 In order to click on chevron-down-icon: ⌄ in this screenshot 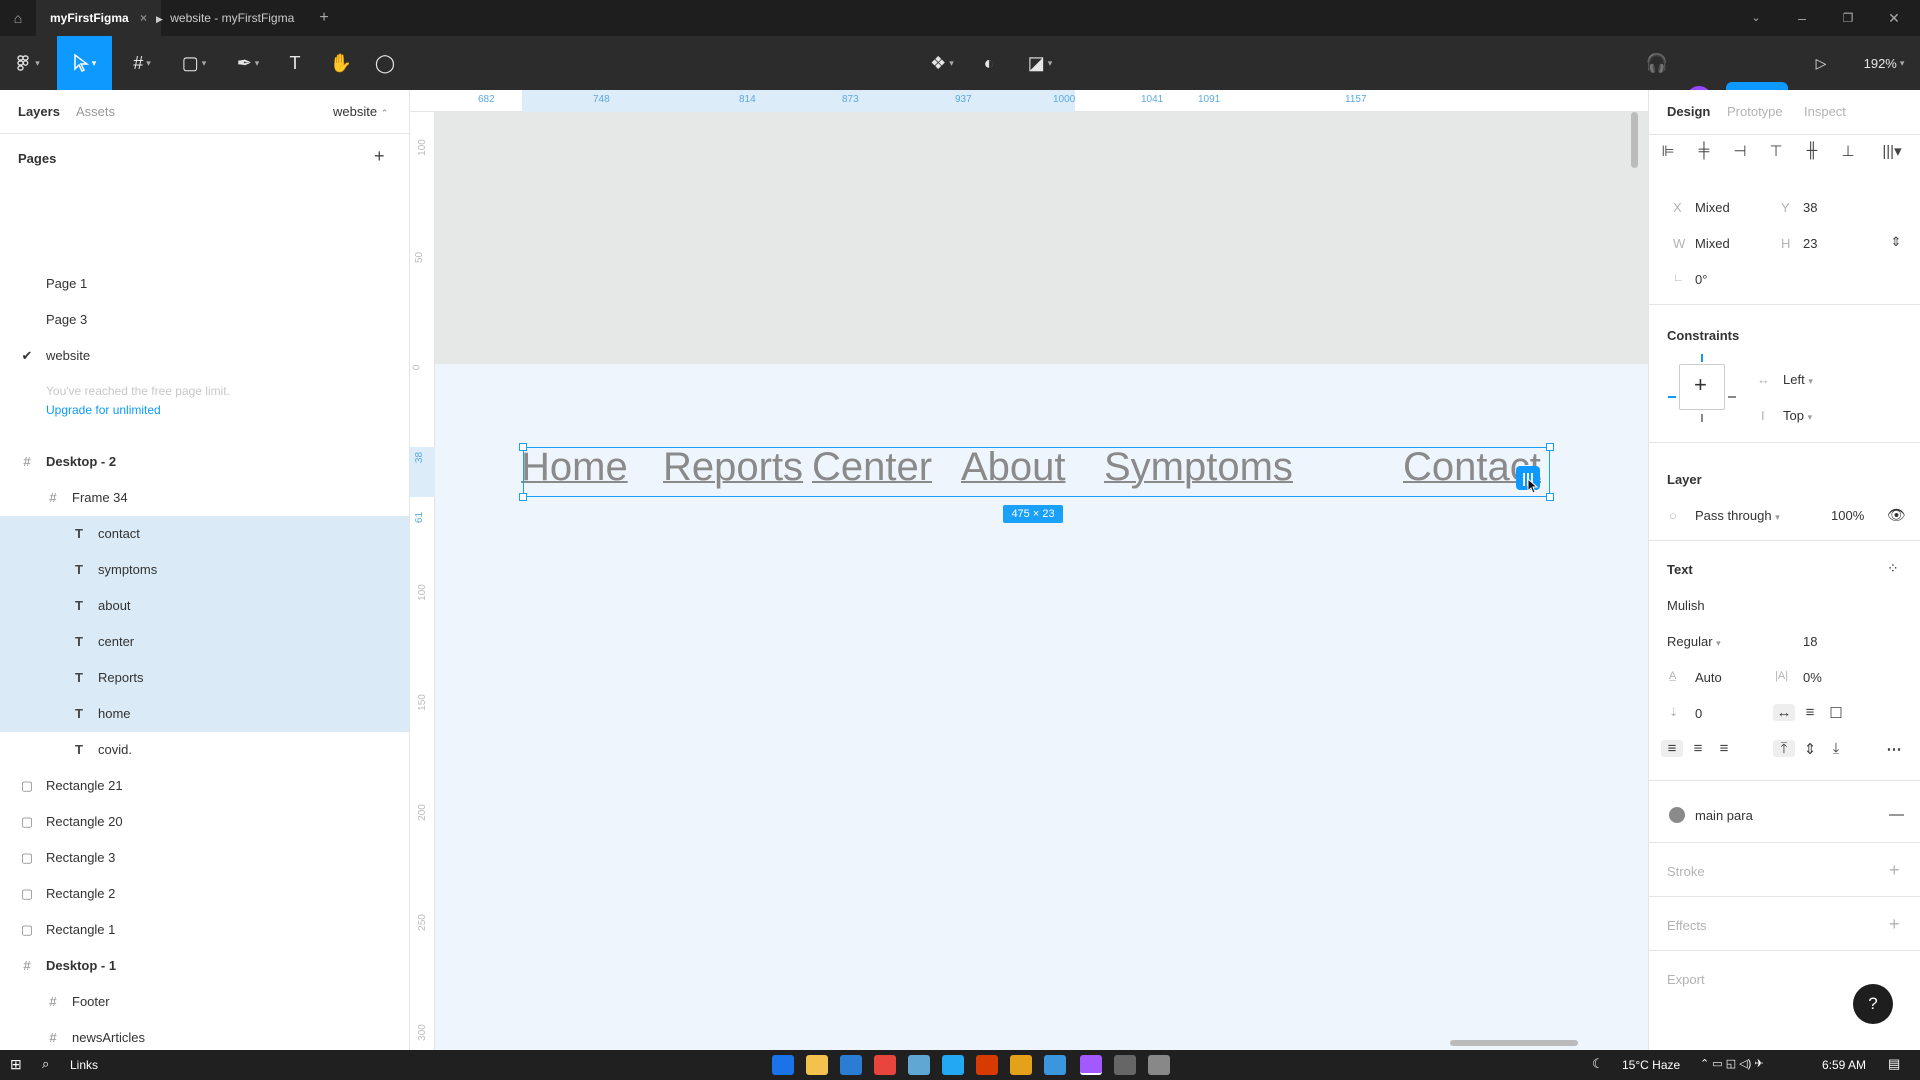, I will do `click(1756, 18)`.